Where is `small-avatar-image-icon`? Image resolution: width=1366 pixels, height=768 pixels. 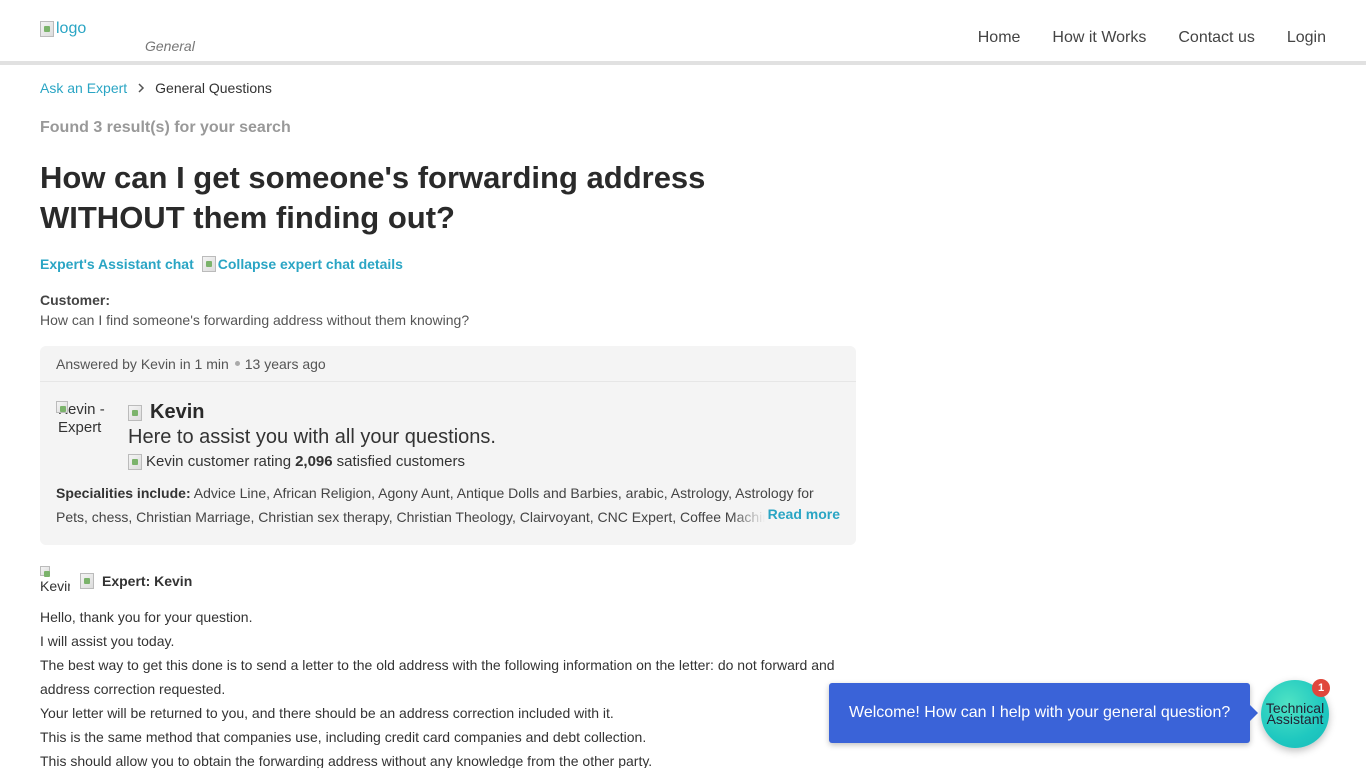
small-avatar-image-icon is located at coordinates (45, 571).